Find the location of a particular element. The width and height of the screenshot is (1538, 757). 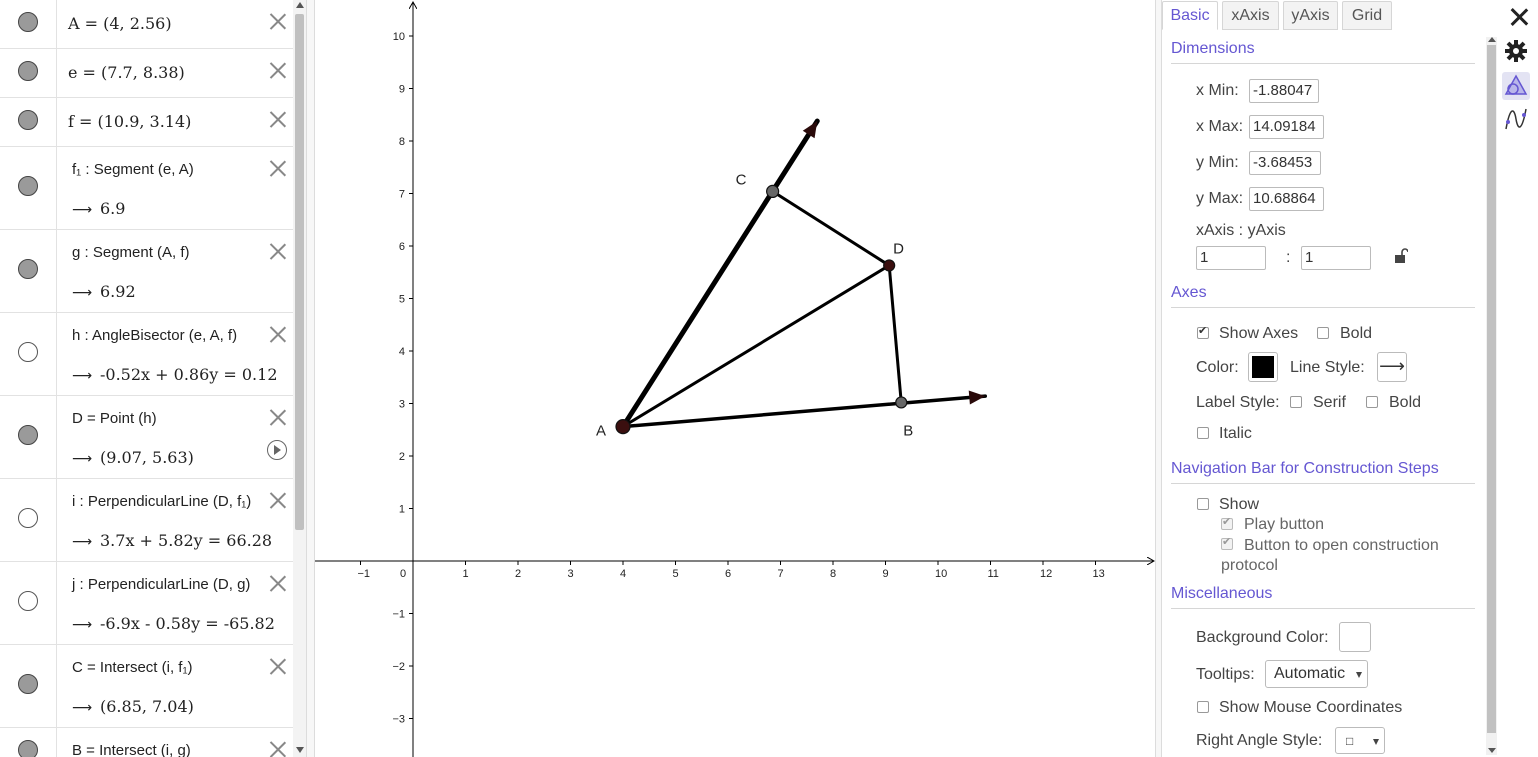

axes-color-button is located at coordinates (1263, 367).